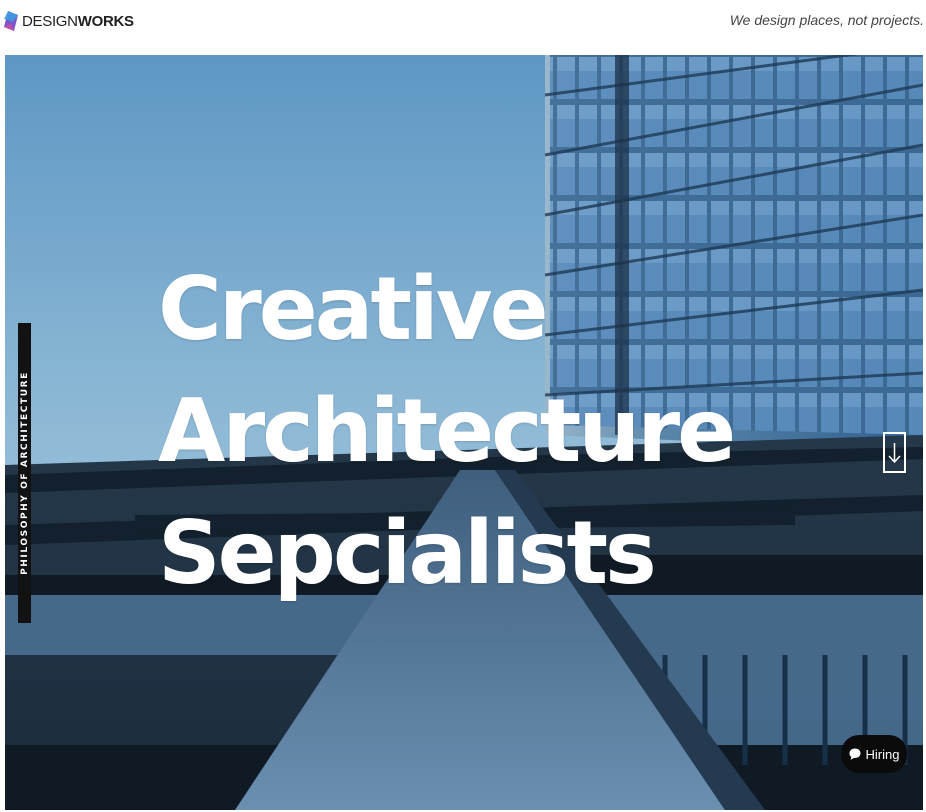  I want to click on headline-line-3: Sepcialists, so click(407, 553).